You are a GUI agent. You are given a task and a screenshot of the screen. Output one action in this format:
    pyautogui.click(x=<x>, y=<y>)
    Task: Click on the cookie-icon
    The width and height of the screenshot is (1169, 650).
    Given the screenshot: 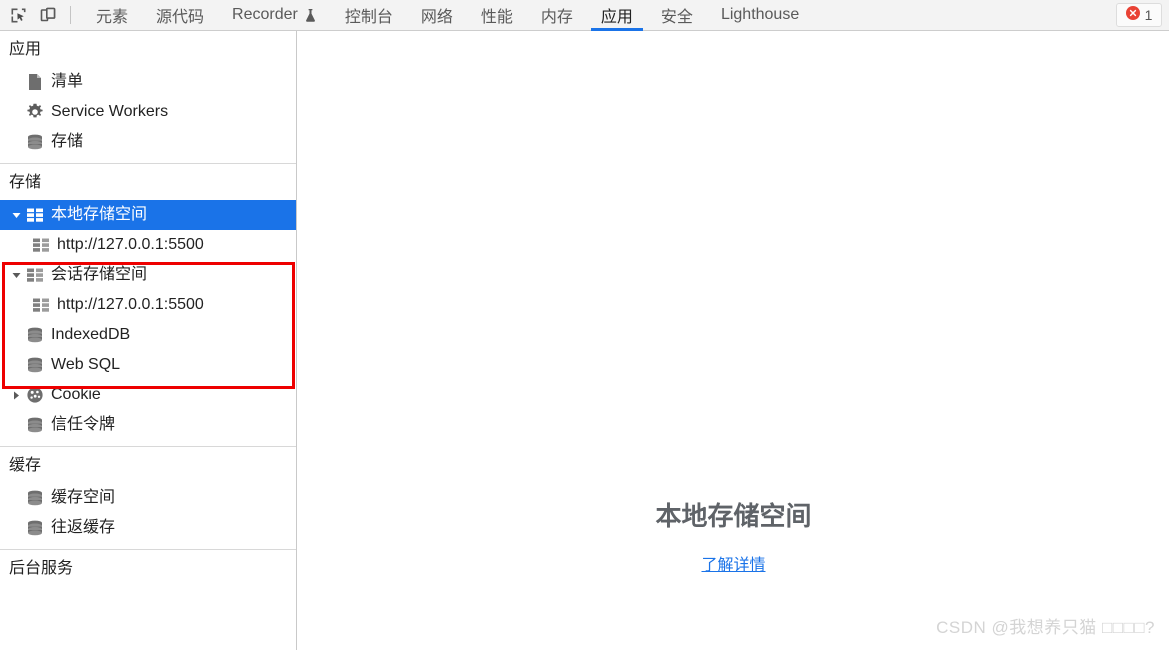 What is the action you would take?
    pyautogui.click(x=35, y=395)
    